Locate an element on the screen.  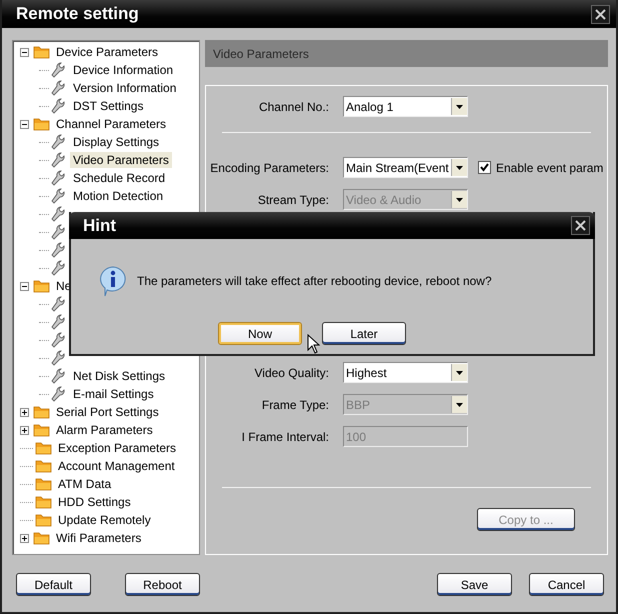
field-label: Stream Type: is located at coordinates (292, 199).